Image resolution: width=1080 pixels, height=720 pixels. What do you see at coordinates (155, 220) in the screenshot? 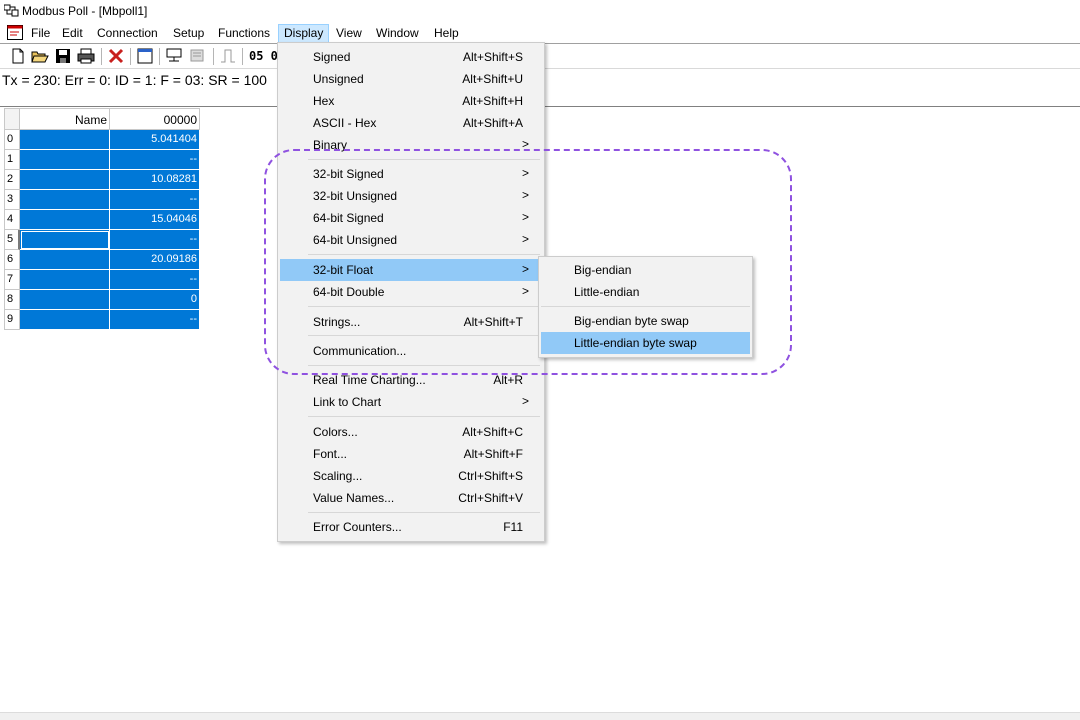
I see `value-cell: 15.04046` at bounding box center [155, 220].